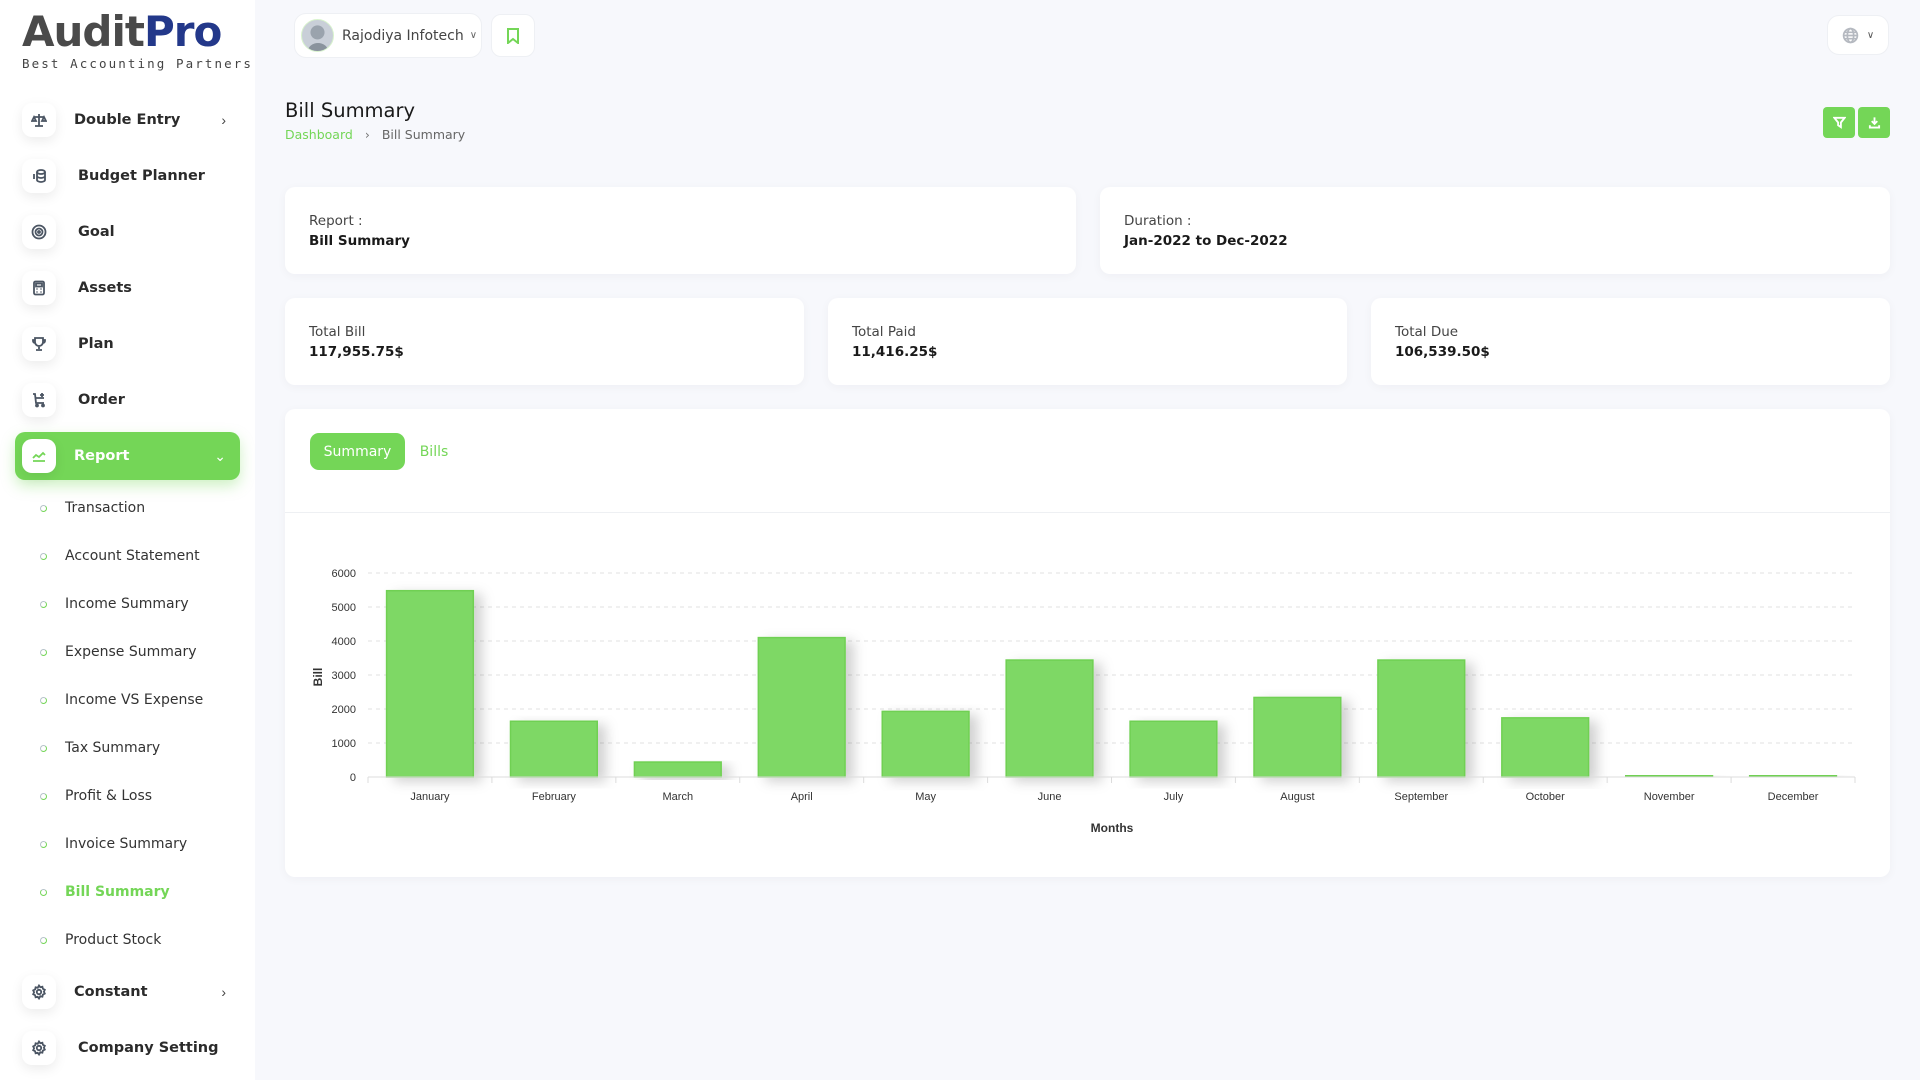 The image size is (1920, 1080). Describe the element at coordinates (105, 508) in the screenshot. I see `sidebar-subitem-label: Transaction` at that location.